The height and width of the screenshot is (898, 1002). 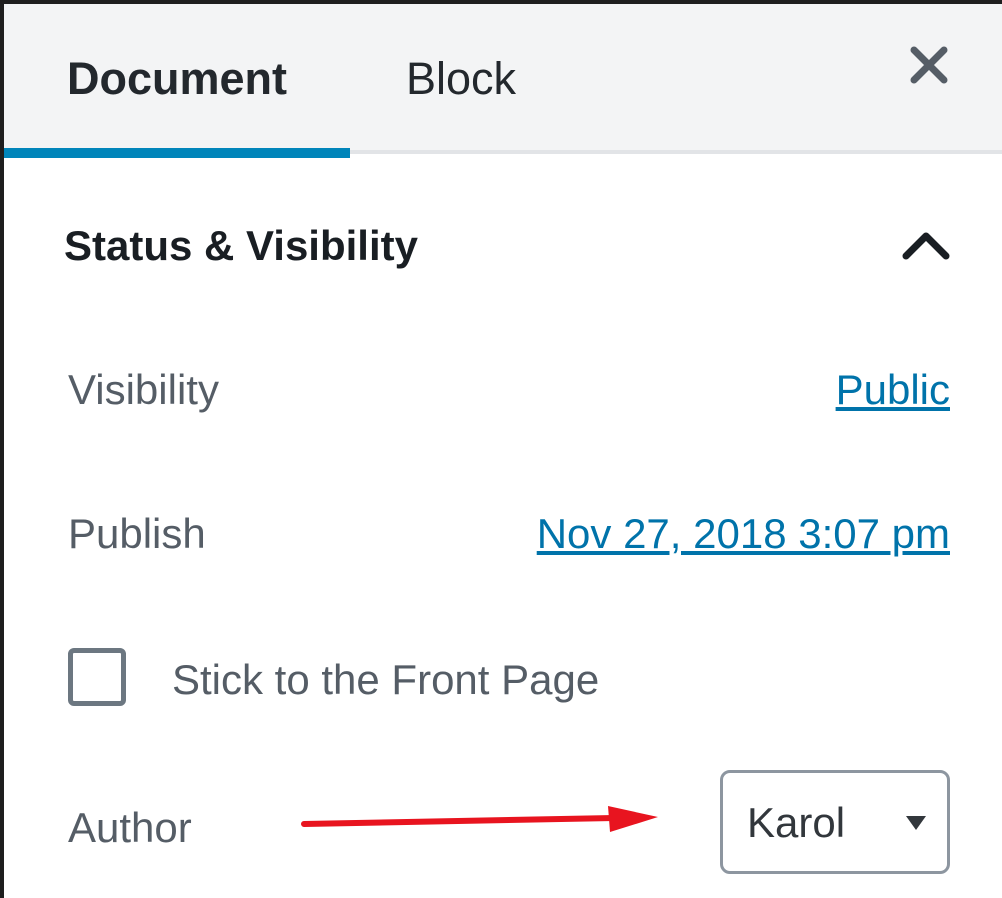 I want to click on tab-block: Block, so click(x=461, y=79).